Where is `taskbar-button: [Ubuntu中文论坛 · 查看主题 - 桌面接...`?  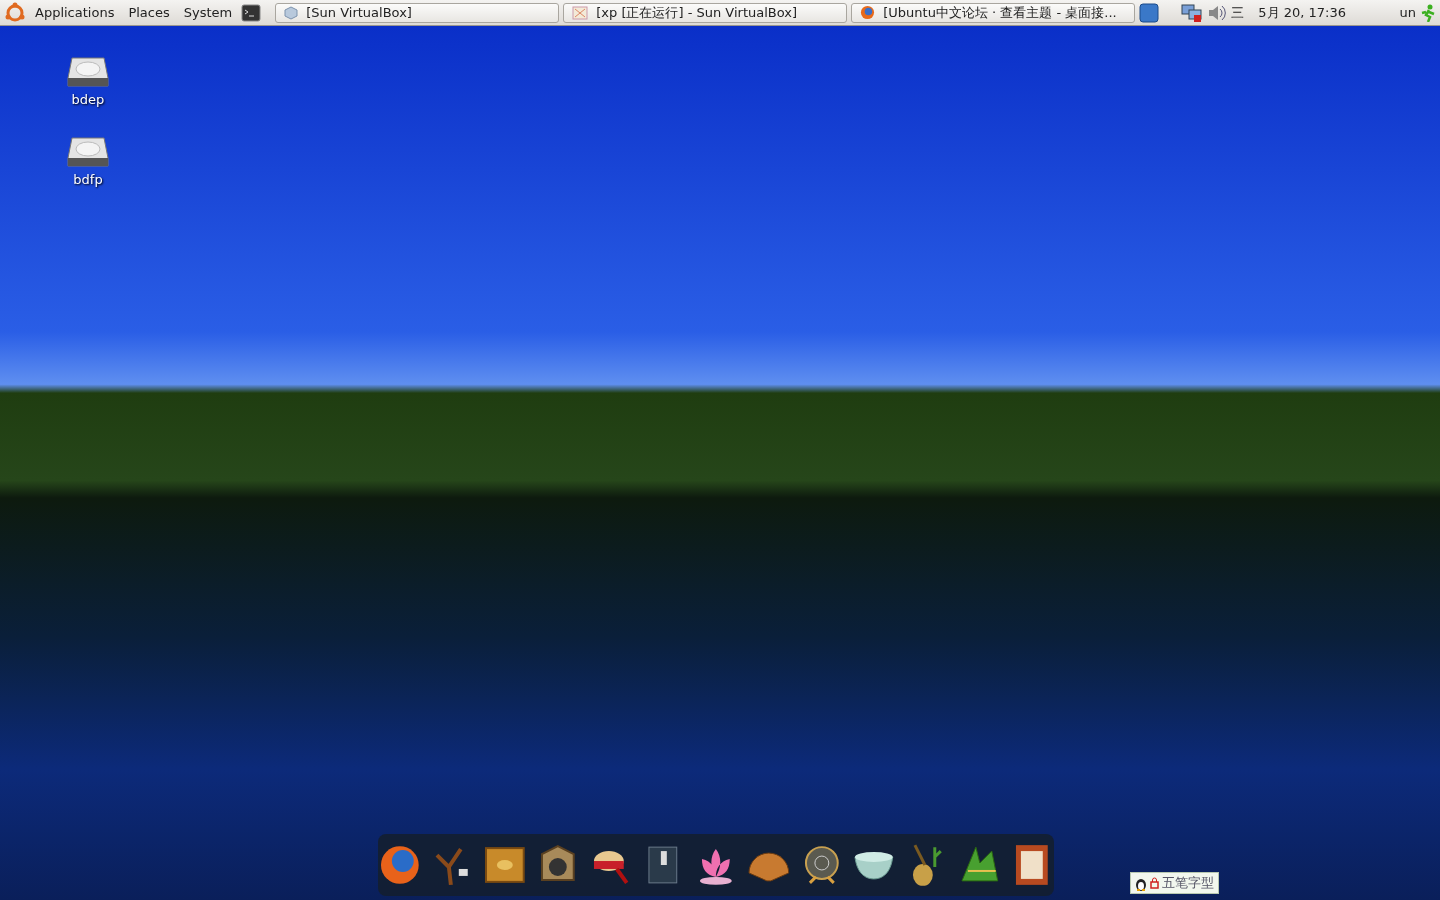
taskbar-button: [Ubuntu中文论坛 · 查看主题 - 桌面接... is located at coordinates (993, 12).